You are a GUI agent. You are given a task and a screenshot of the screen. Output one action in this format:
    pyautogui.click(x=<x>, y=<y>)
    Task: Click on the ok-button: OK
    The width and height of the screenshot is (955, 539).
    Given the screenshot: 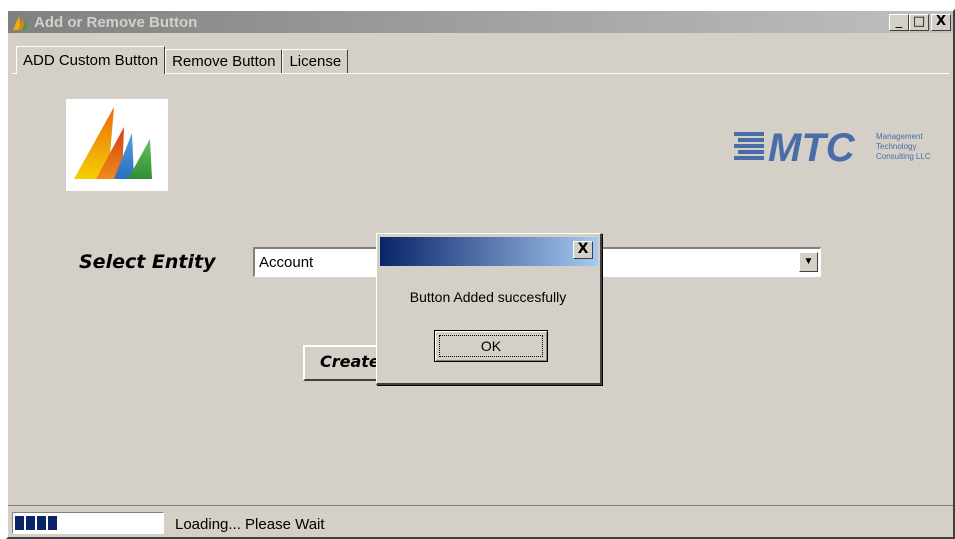 What is the action you would take?
    pyautogui.click(x=491, y=346)
    